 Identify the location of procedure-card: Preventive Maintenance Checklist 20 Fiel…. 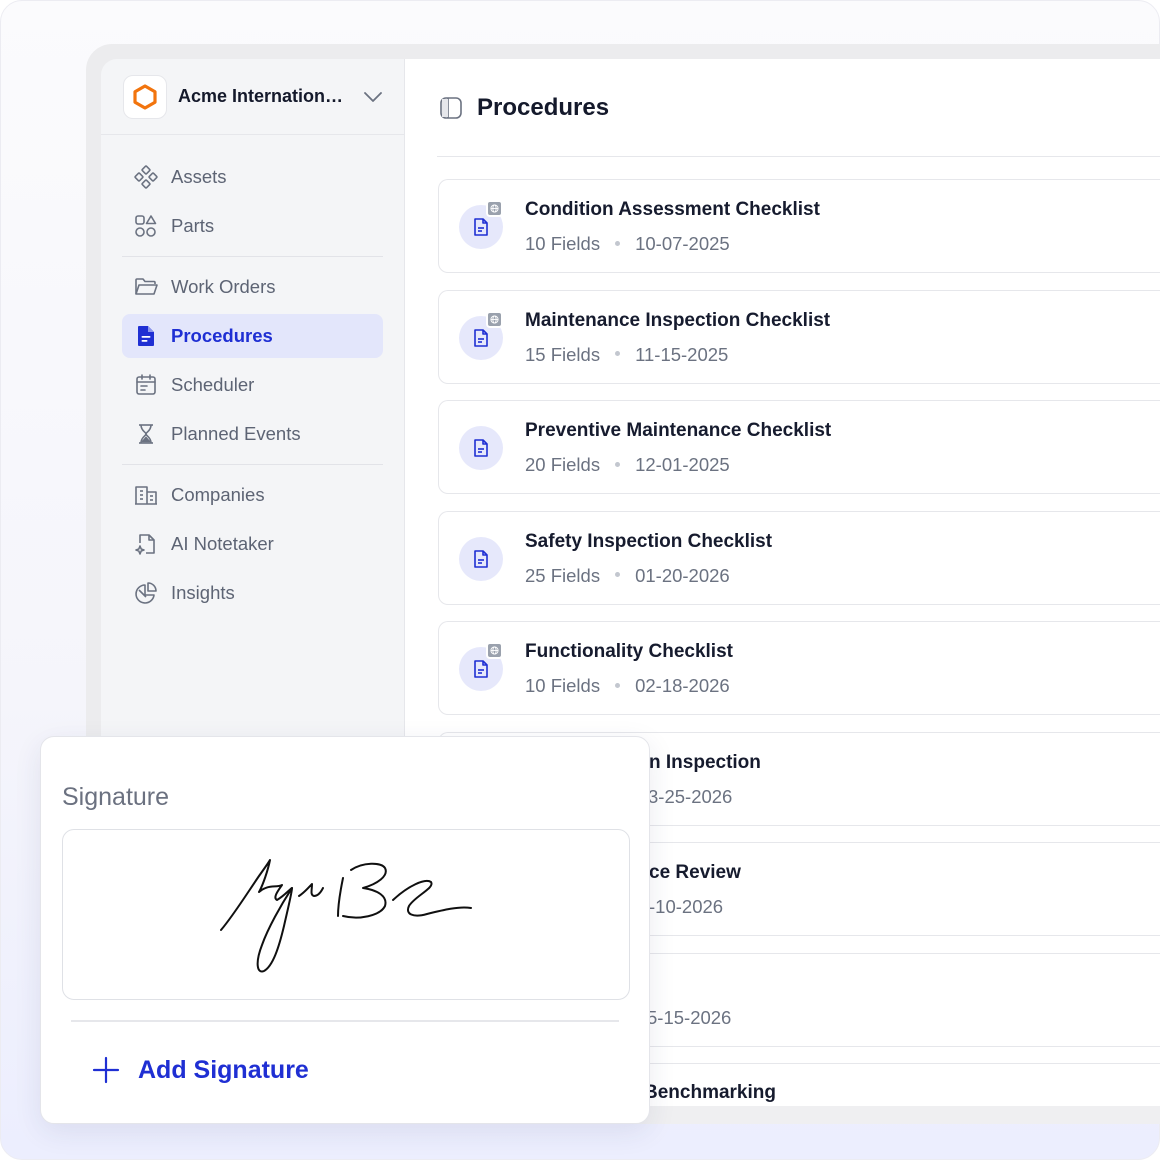
(799, 447).